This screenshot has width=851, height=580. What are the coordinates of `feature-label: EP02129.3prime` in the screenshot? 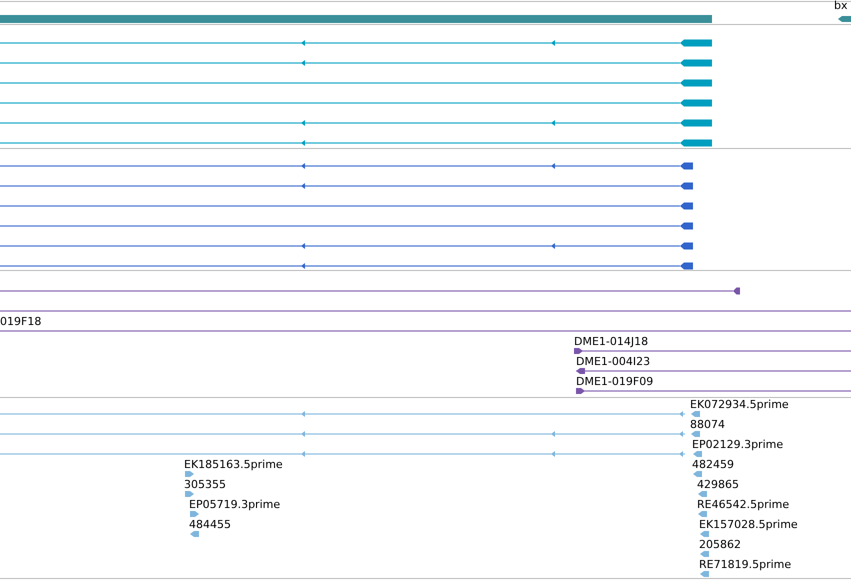 It's located at (738, 444).